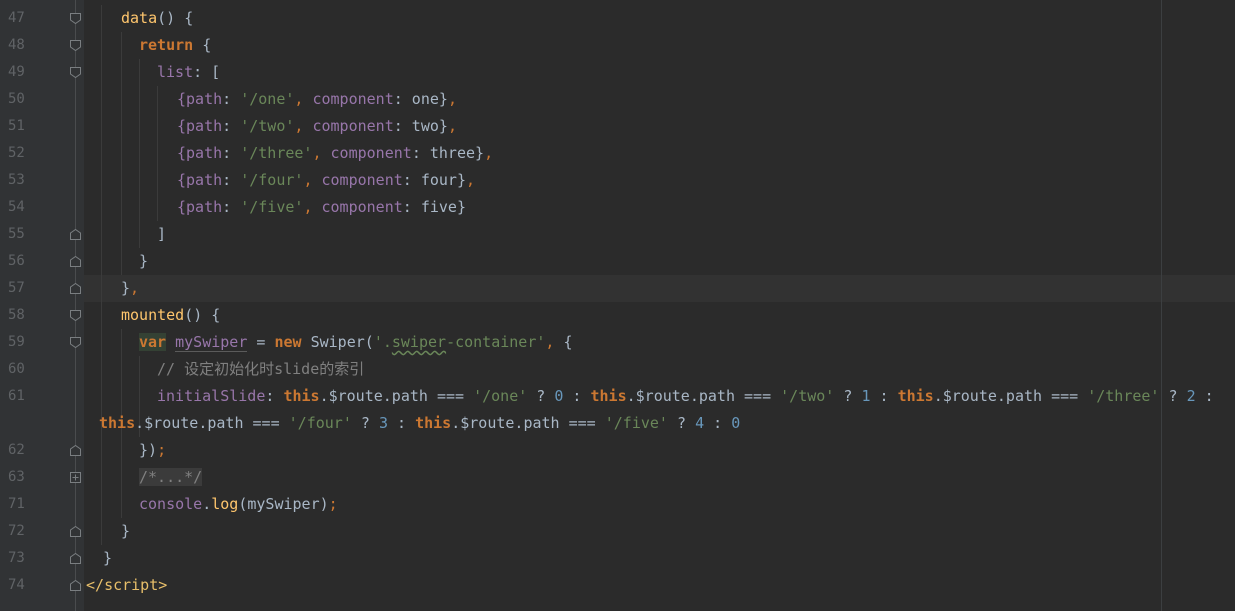 The height and width of the screenshot is (611, 1235). I want to click on code-token: // 设定初始化时slide的索引, so click(261, 369).